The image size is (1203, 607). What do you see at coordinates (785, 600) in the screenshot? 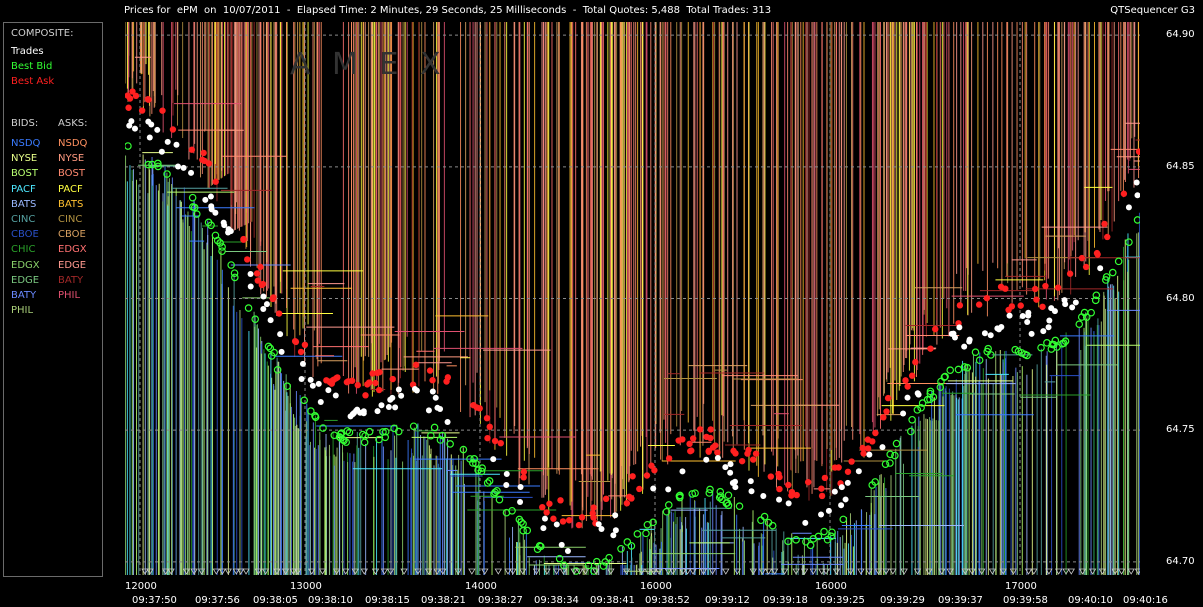
I see `time-tick-label: 09:39:18` at bounding box center [785, 600].